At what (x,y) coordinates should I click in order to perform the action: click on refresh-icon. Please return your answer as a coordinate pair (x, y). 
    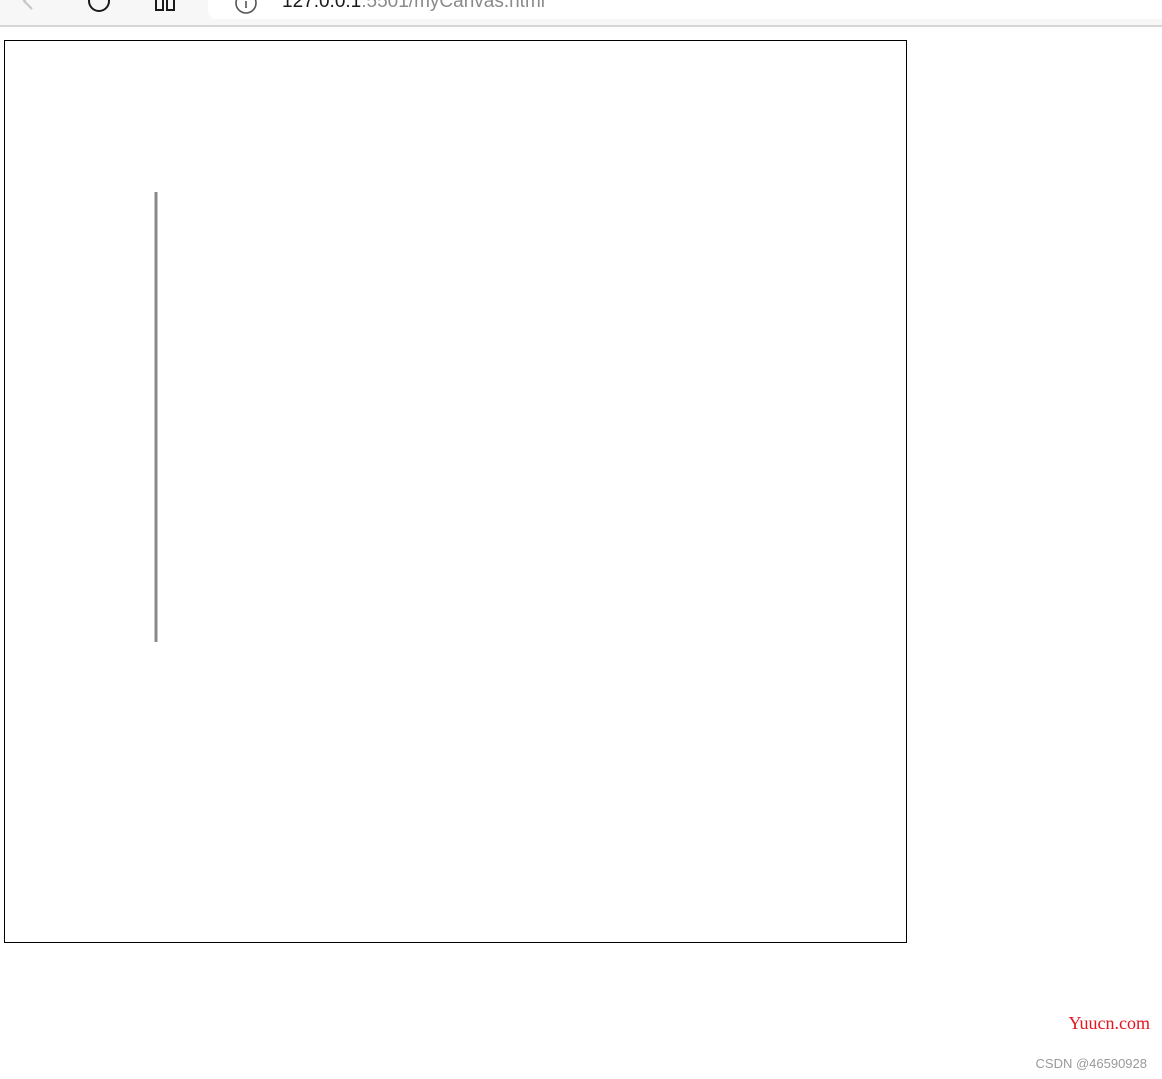
    Looking at the image, I should click on (99, 7).